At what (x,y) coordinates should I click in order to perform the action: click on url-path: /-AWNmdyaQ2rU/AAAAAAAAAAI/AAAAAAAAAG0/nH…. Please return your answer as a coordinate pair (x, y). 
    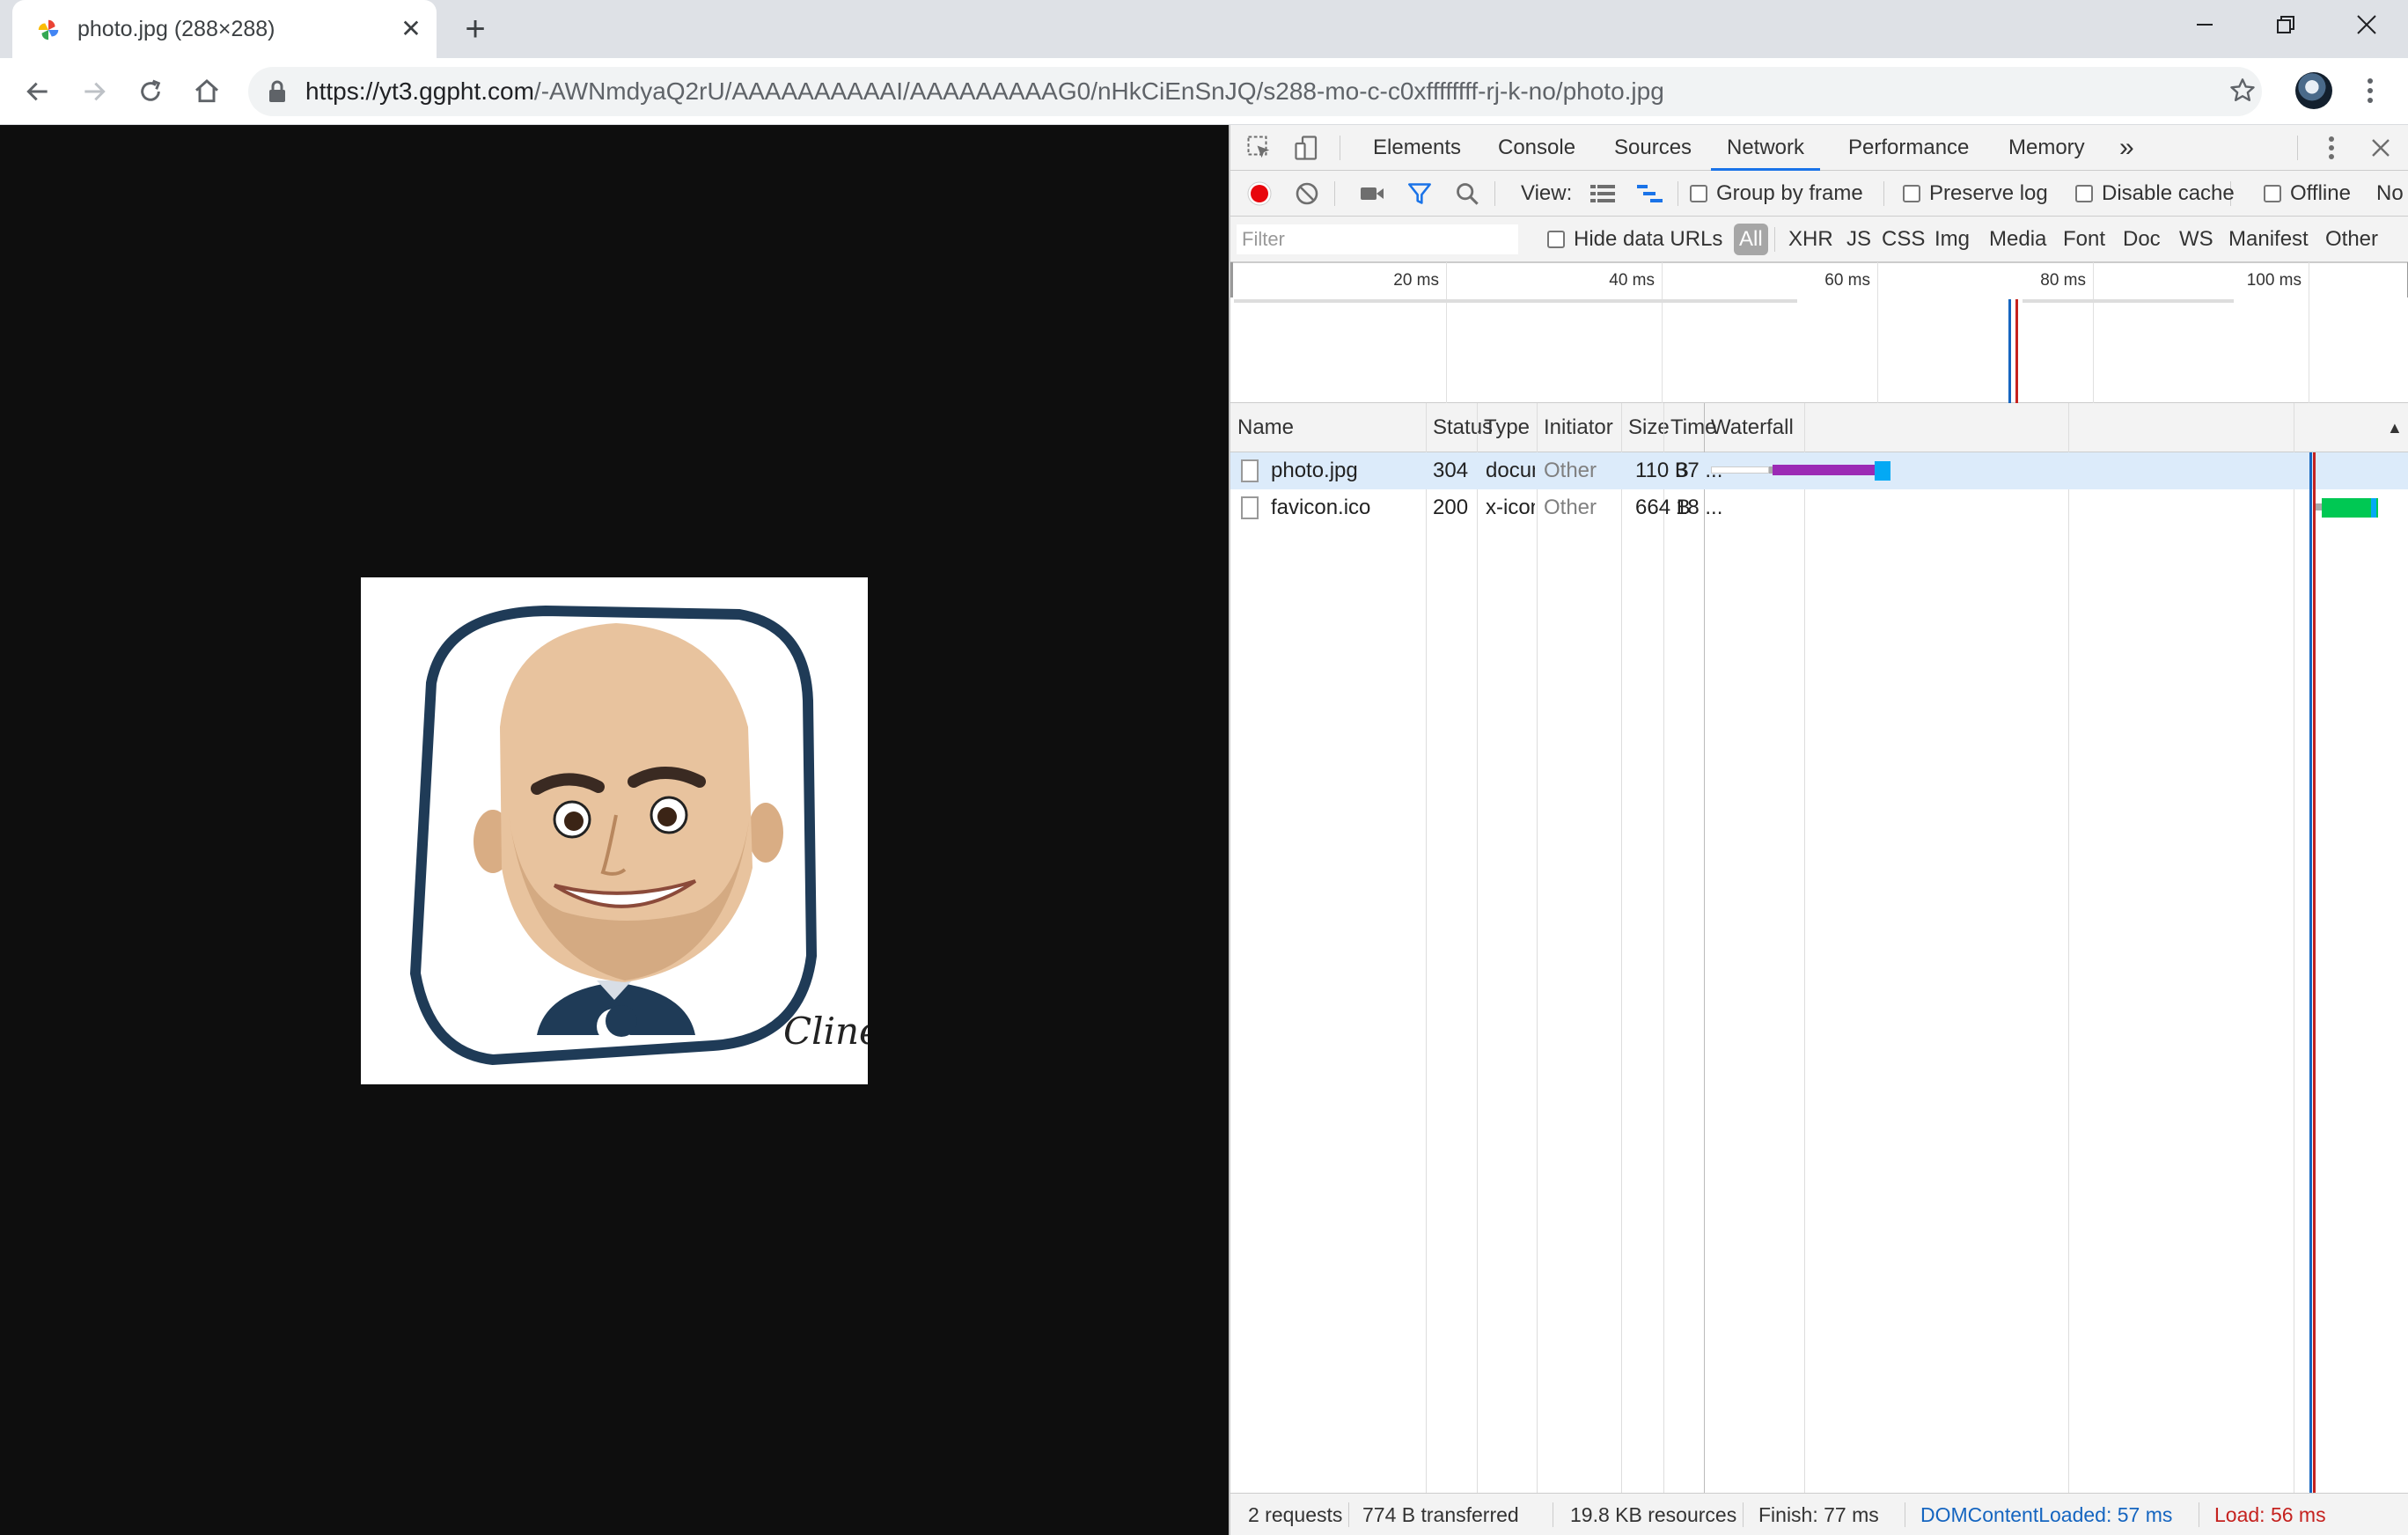
    Looking at the image, I should click on (1098, 91).